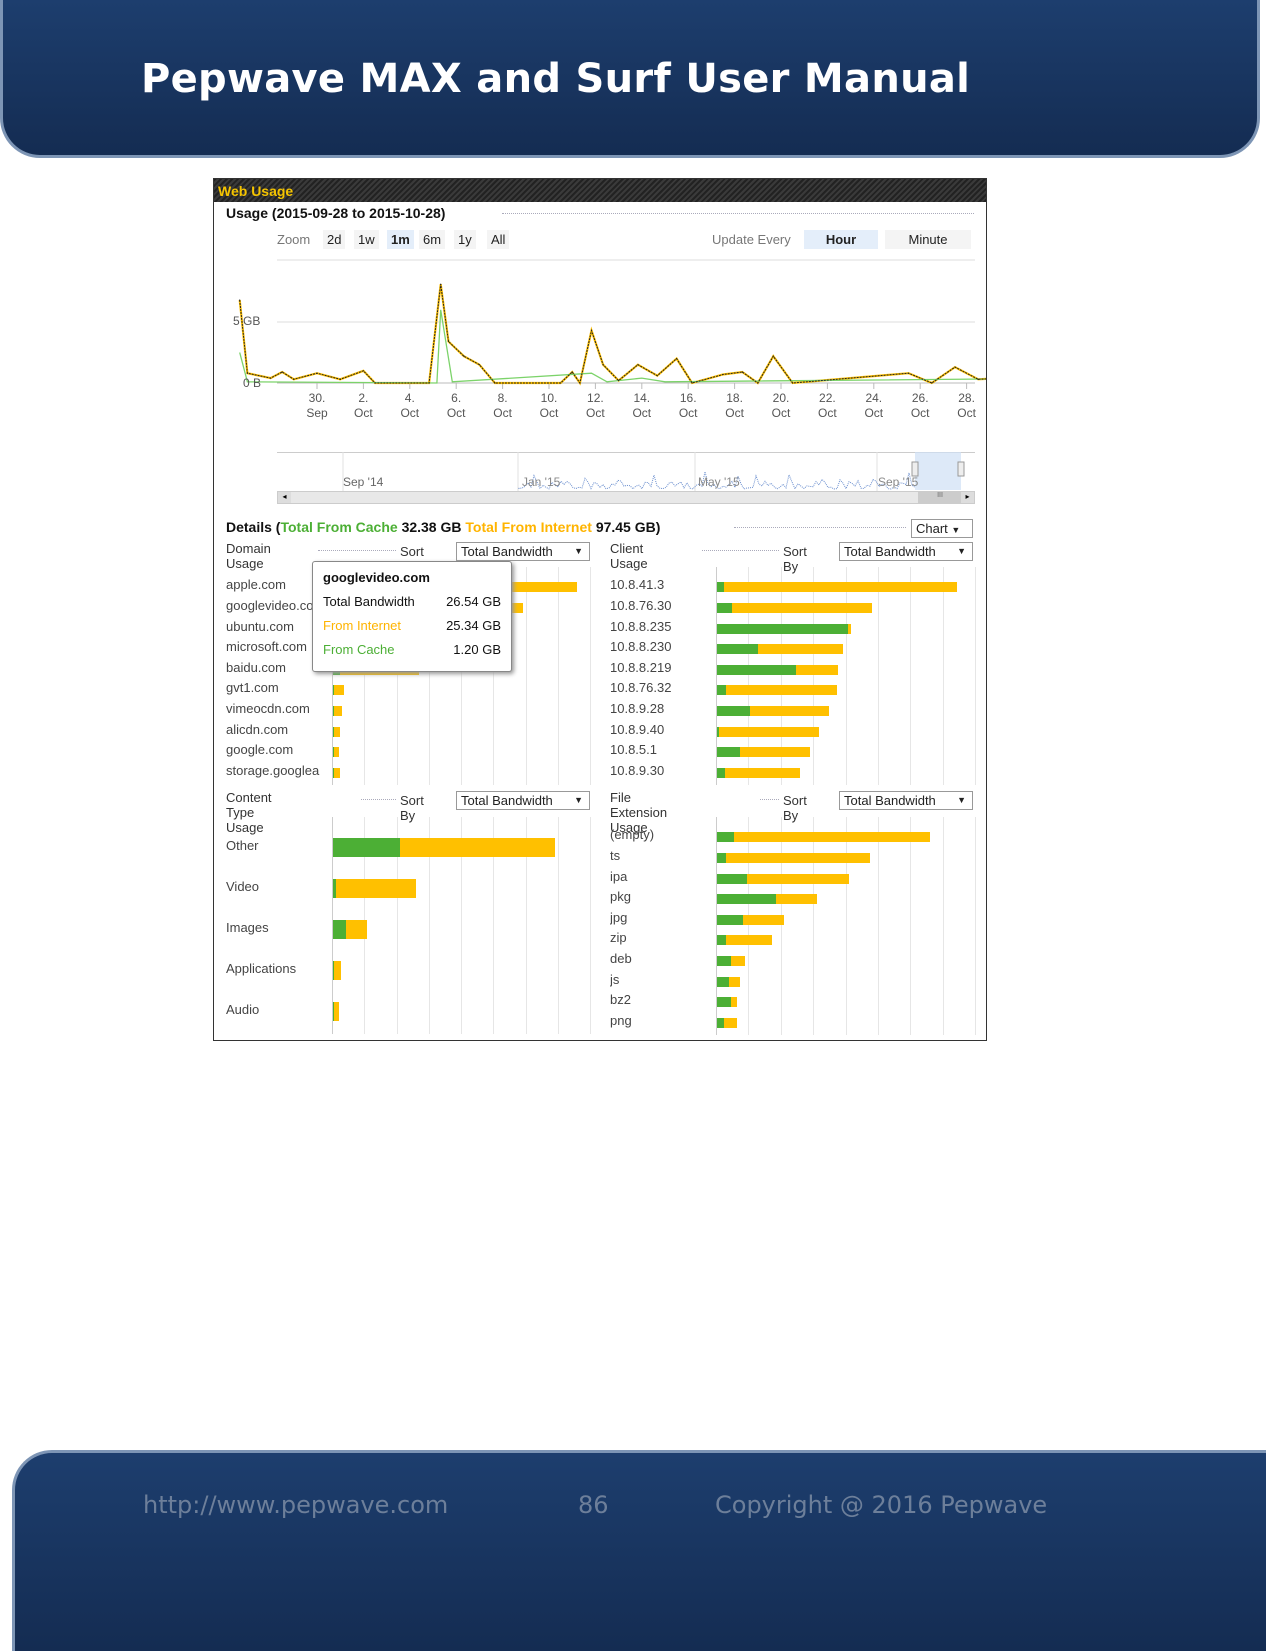 This screenshot has width=1266, height=1651. Describe the element at coordinates (781, 406) in the screenshot. I see `x-tick-label: 20. Oct` at that location.